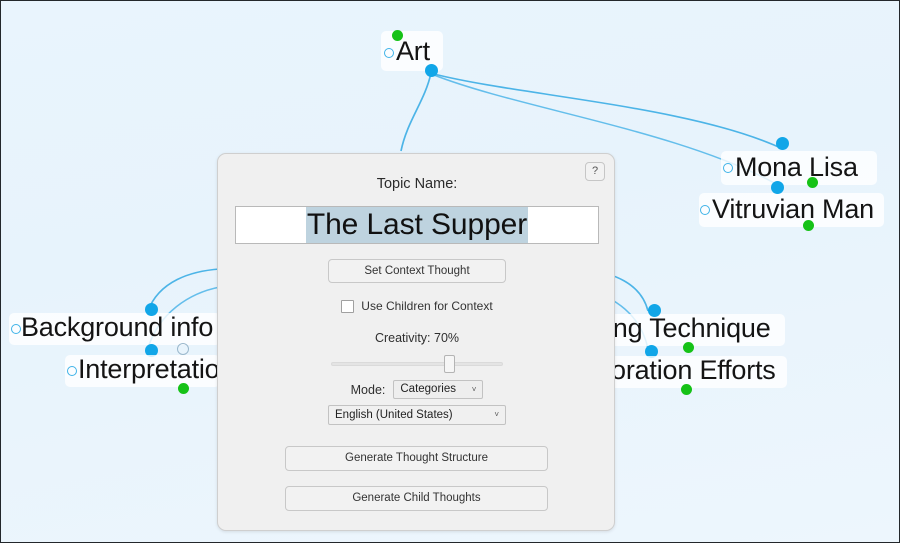 The width and height of the screenshot is (900, 543). Describe the element at coordinates (793, 209) in the screenshot. I see `node-label-vitruvian-man: Vitruvian Man` at that location.